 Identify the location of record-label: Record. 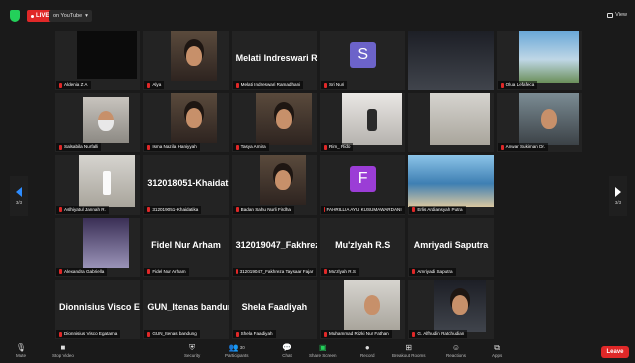
(367, 355).